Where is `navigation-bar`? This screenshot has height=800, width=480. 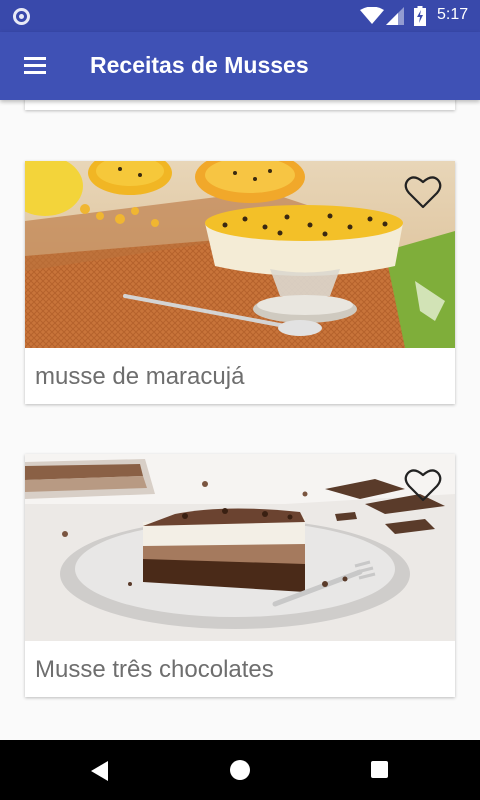
navigation-bar is located at coordinates (240, 770).